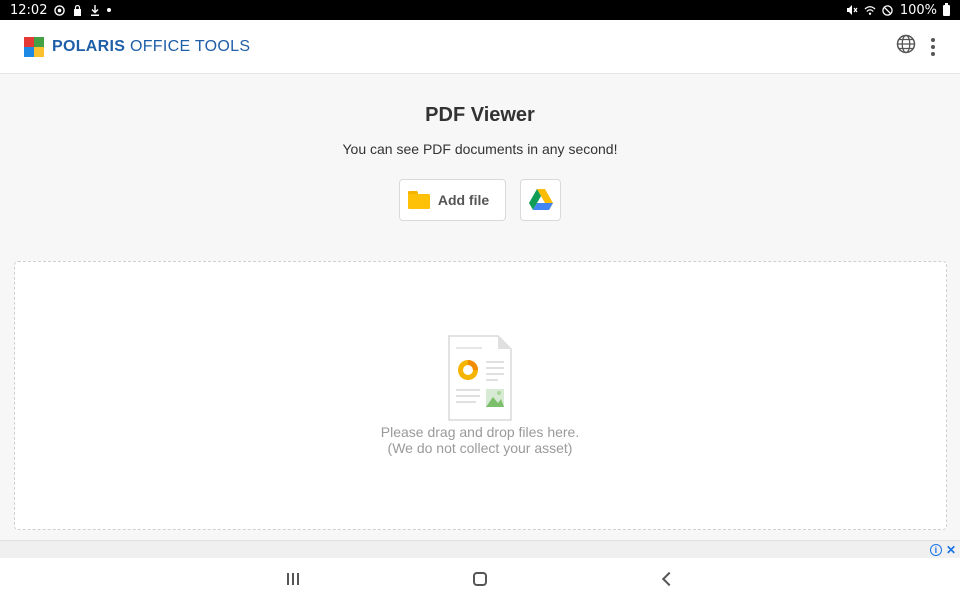 This screenshot has width=960, height=600. I want to click on recents-icon, so click(293, 579).